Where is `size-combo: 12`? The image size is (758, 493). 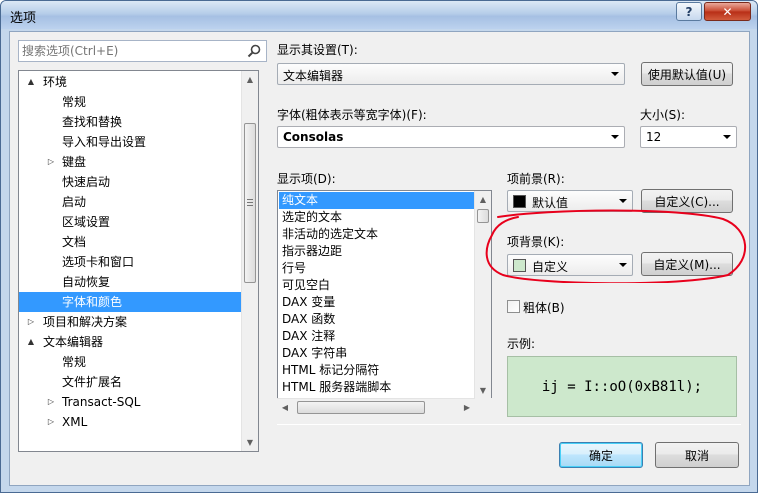 size-combo: 12 is located at coordinates (688, 137).